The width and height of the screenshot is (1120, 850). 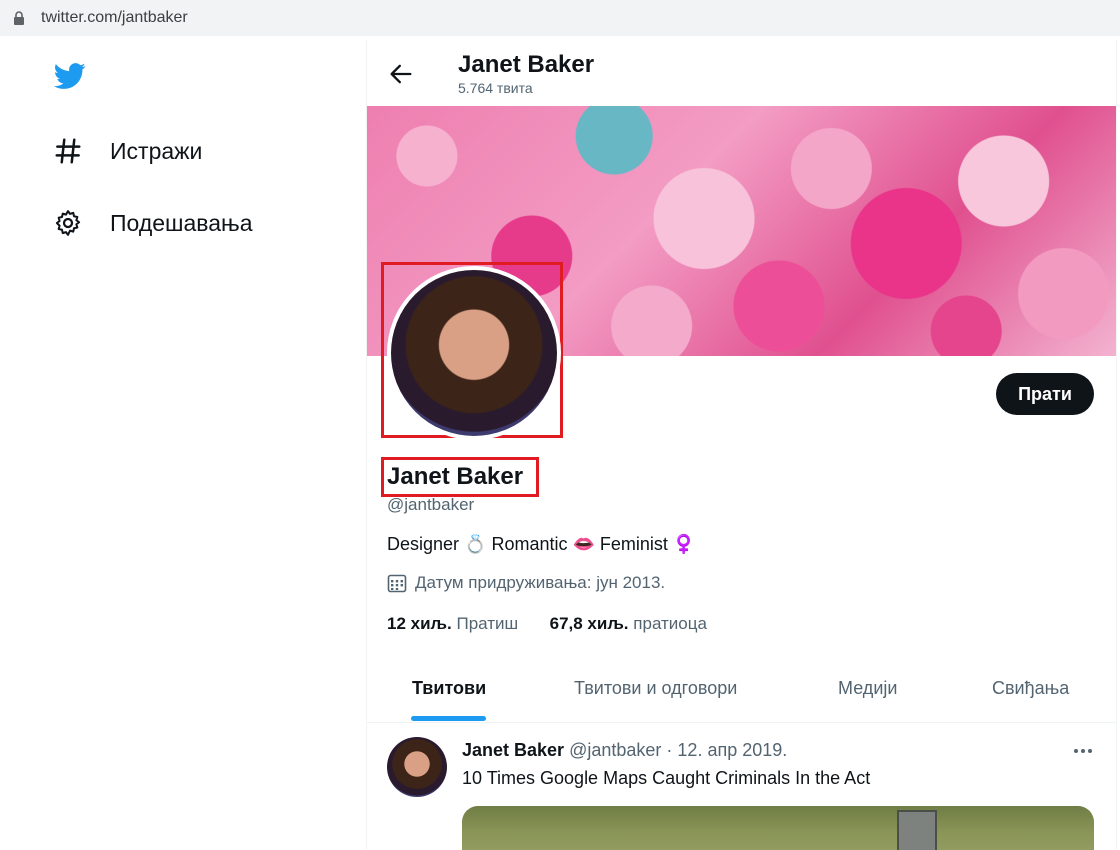 I want to click on profile-header: Janet Baker 5.764 твита, so click(x=741, y=73).